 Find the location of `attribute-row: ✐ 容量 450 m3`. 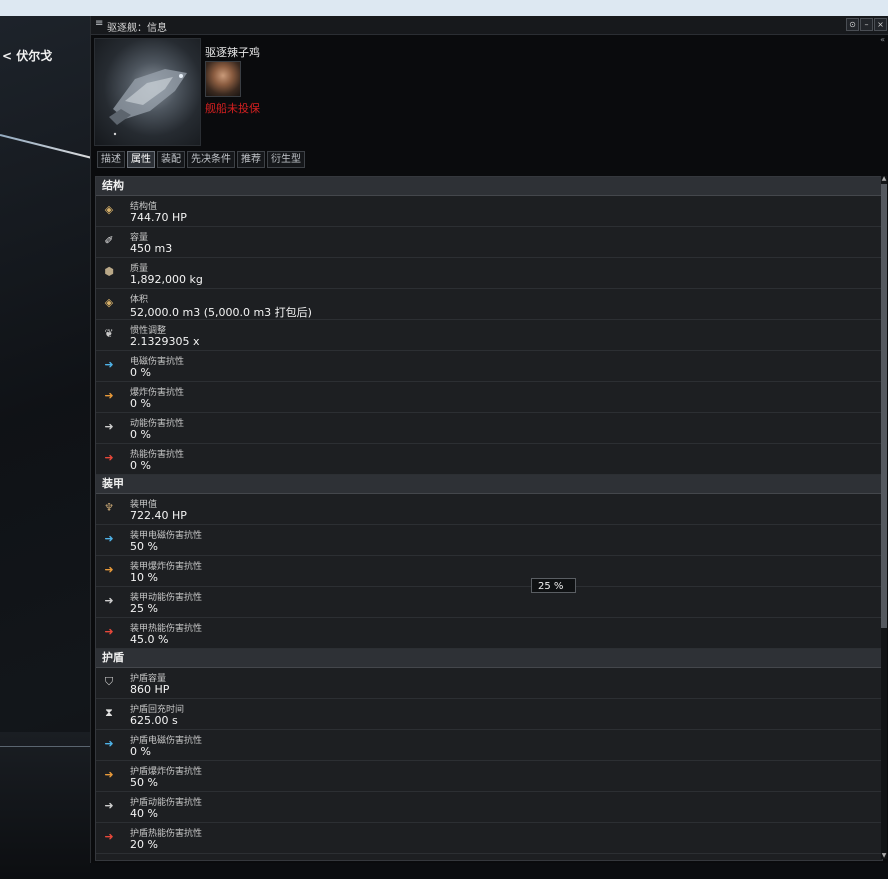

attribute-row: ✐ 容量 450 m3 is located at coordinates (489, 242).